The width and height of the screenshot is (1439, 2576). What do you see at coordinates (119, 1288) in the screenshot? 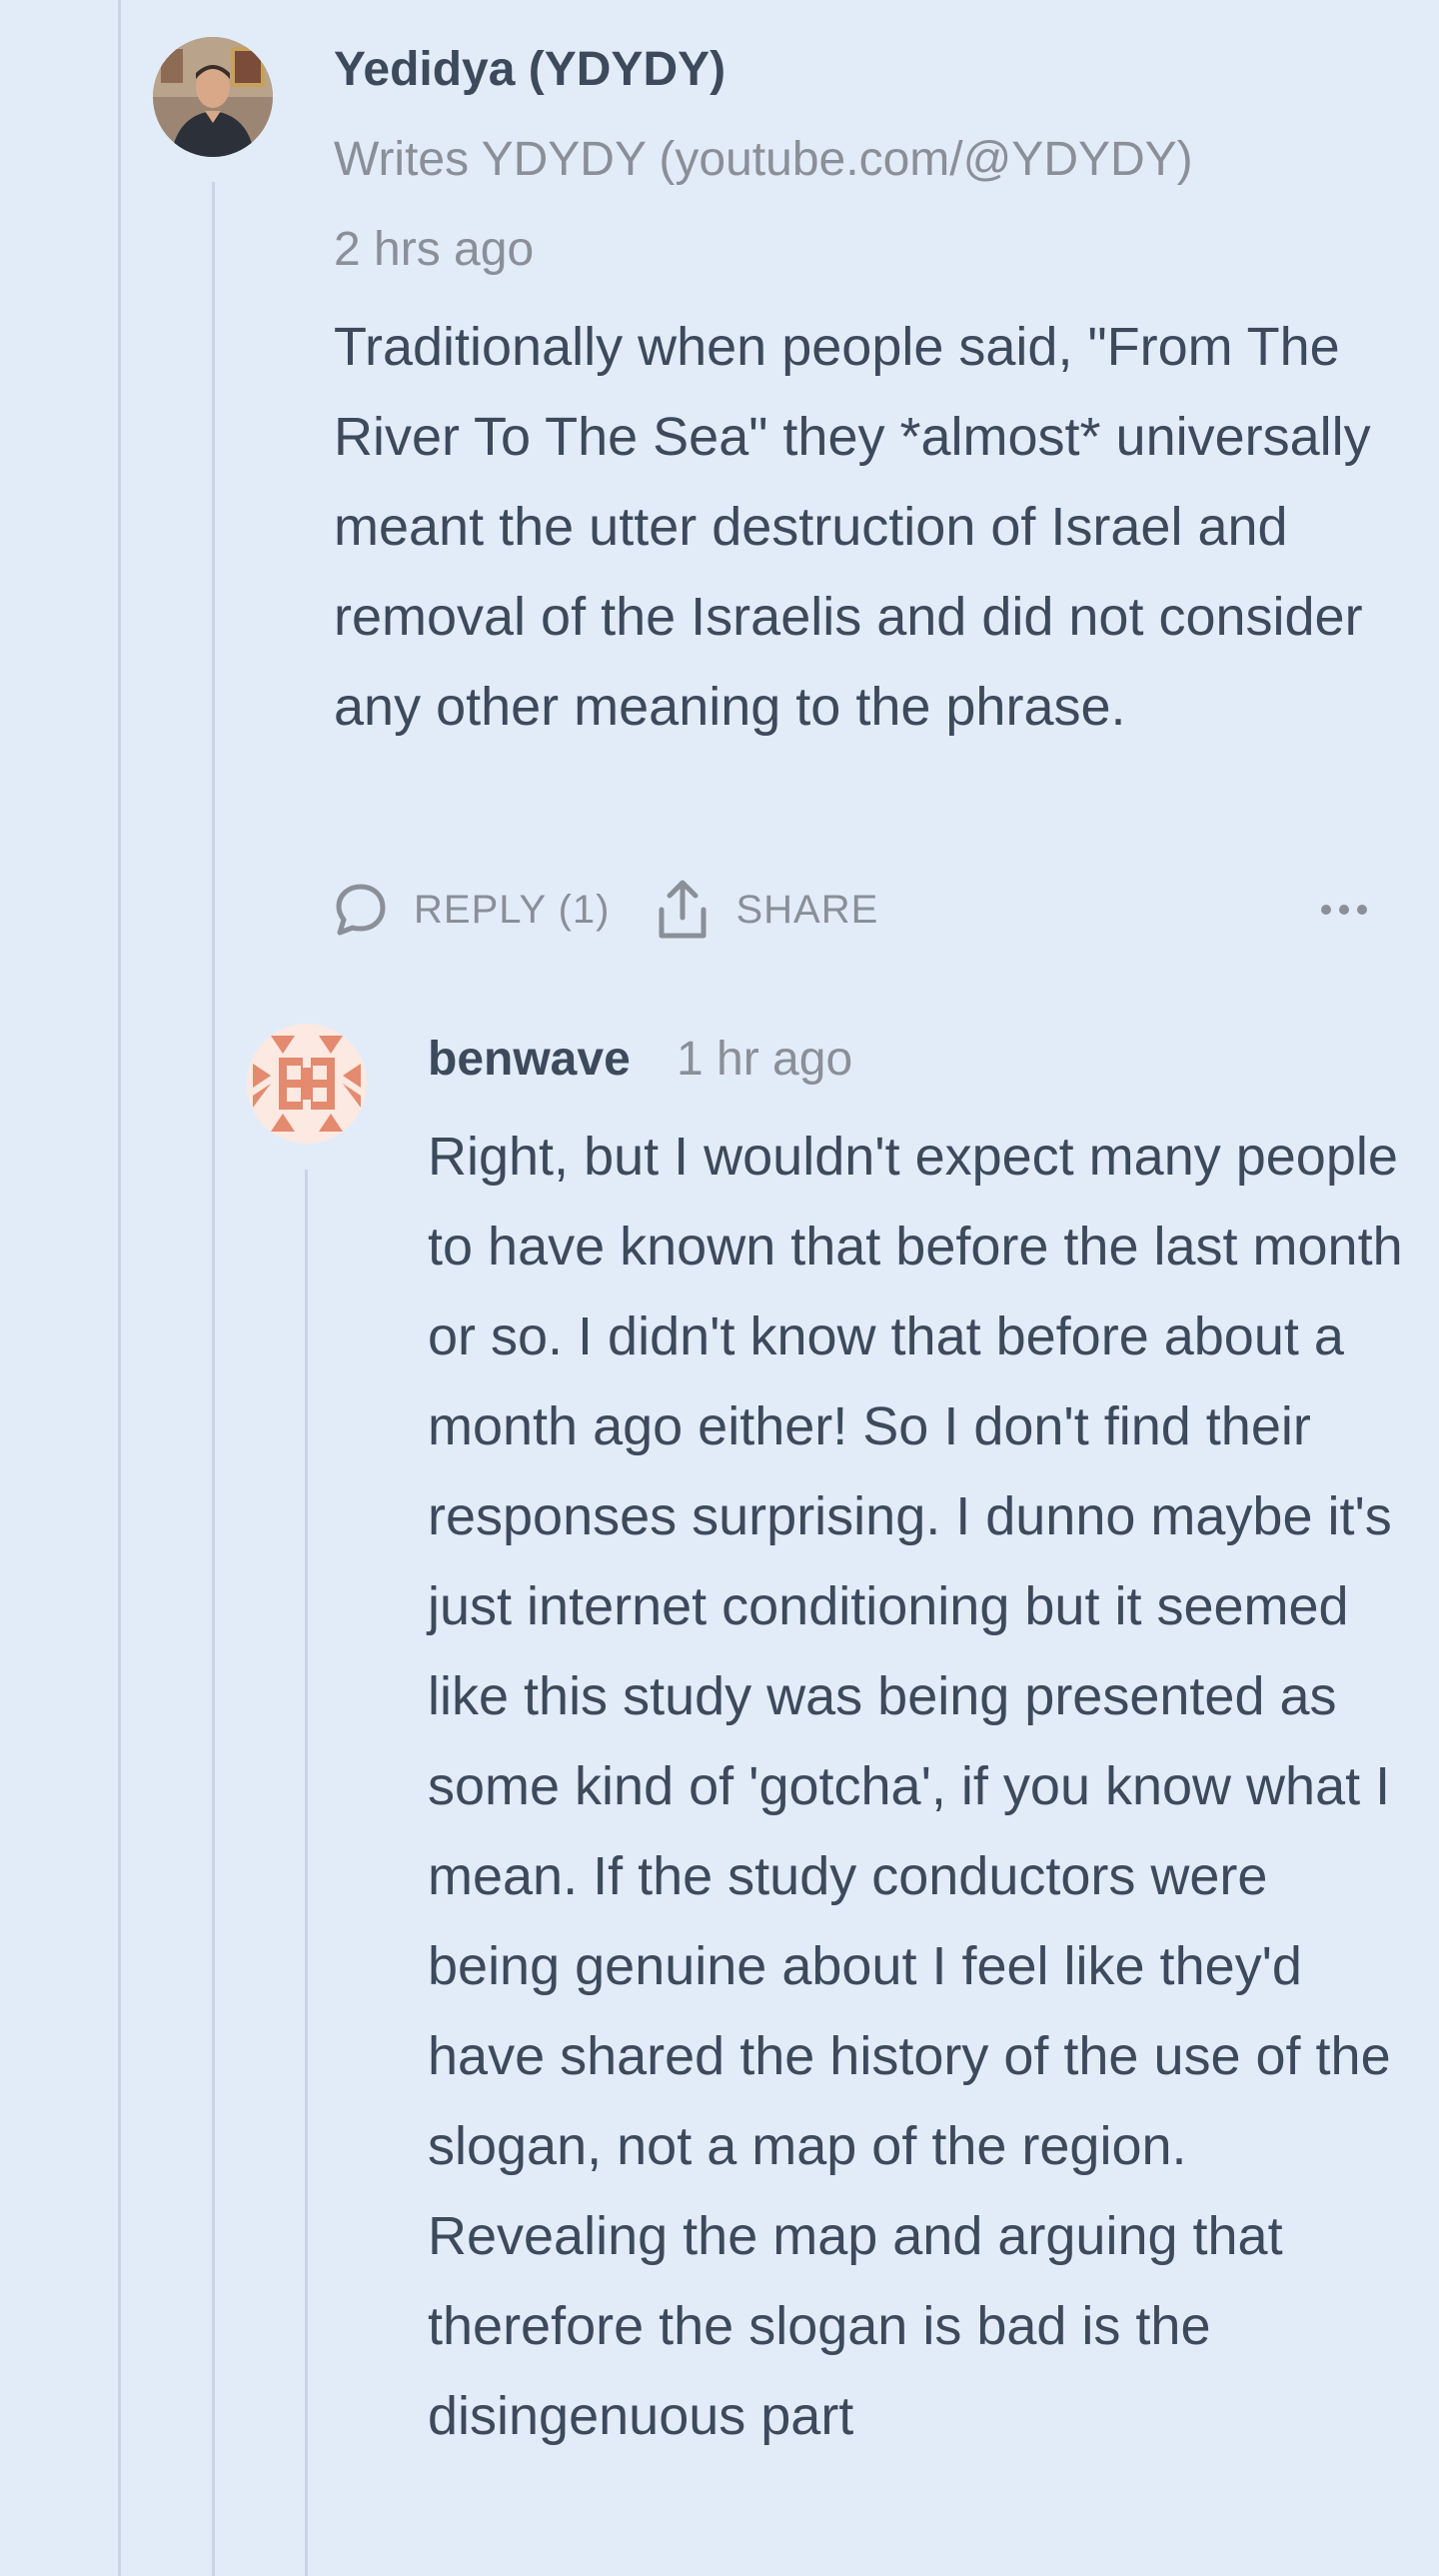
I see `parent-thread-line` at bounding box center [119, 1288].